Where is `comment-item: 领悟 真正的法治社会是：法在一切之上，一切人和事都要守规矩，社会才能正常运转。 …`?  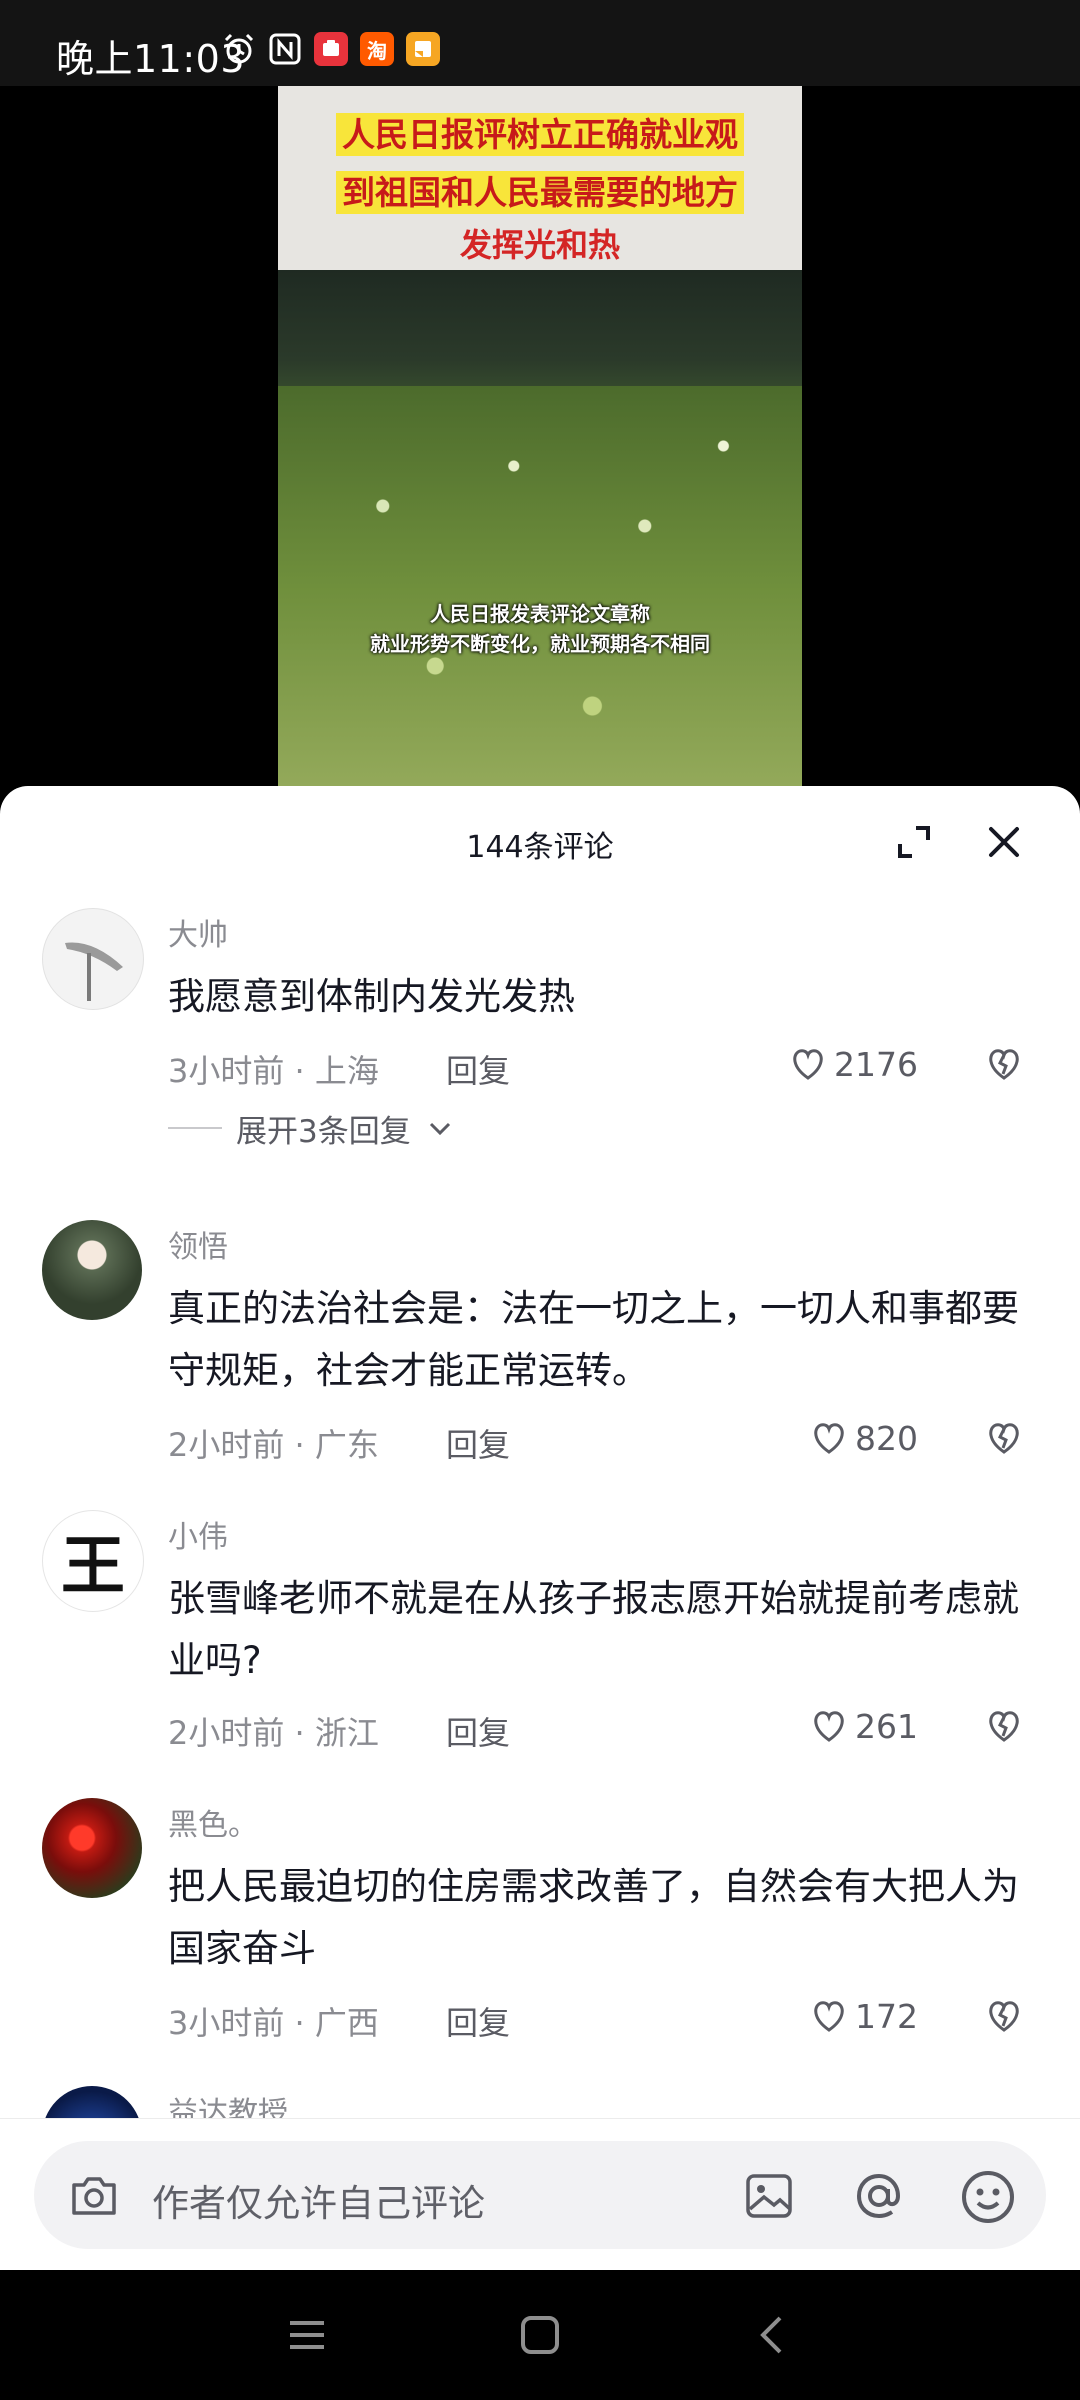
comment-item: 领悟 真正的法治社会是：法在一切之上，一切人和事都要守规矩，社会才能正常运转。 … is located at coordinates (540, 1350).